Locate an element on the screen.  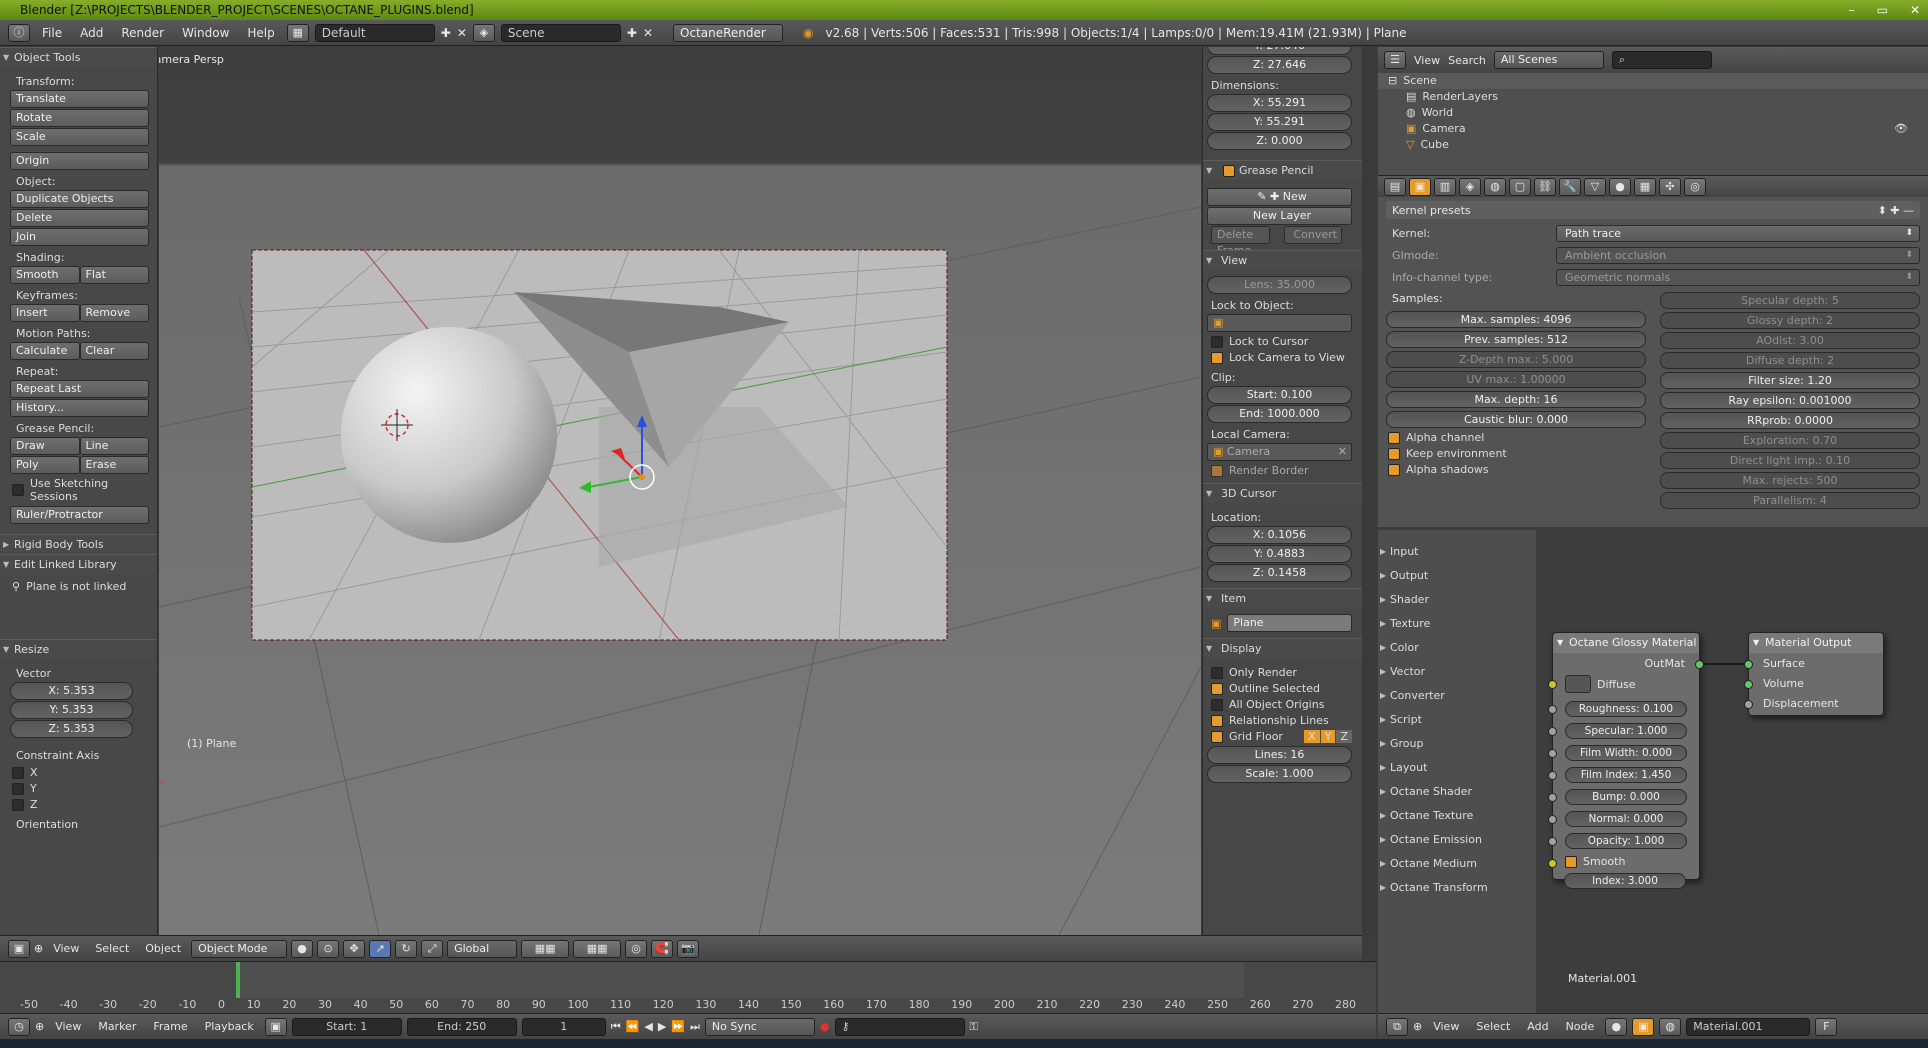
shader-nodes-icon: ● is located at coordinates (1616, 1026).